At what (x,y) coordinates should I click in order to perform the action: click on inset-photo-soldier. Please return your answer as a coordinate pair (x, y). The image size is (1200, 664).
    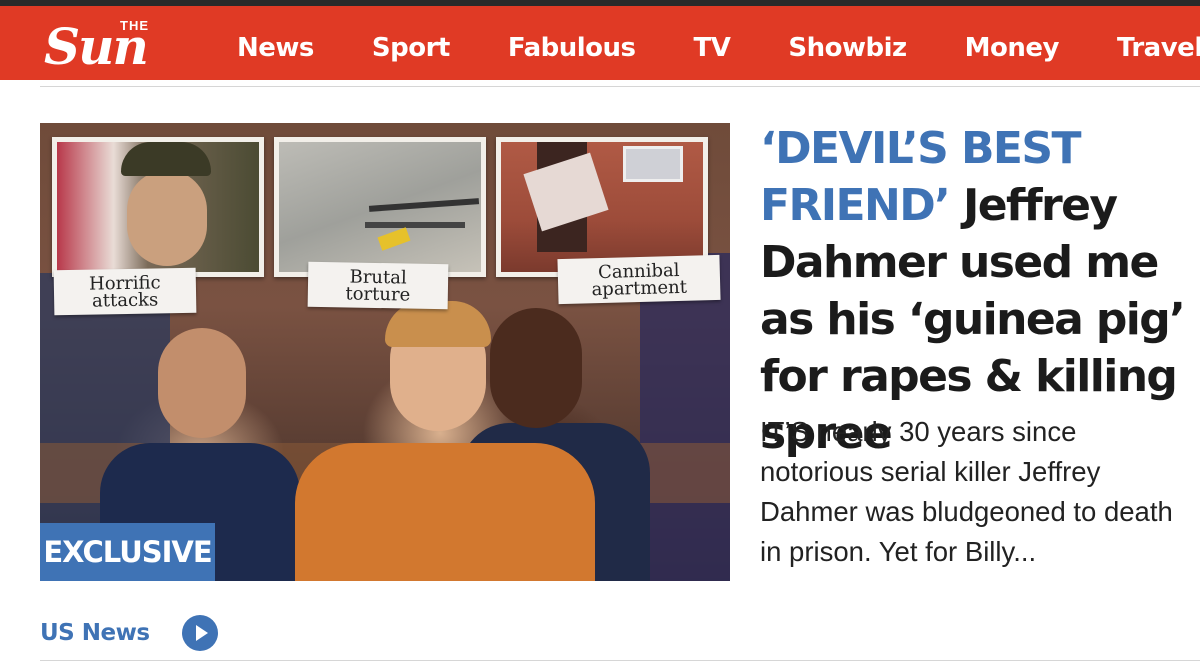
    Looking at the image, I should click on (158, 207).